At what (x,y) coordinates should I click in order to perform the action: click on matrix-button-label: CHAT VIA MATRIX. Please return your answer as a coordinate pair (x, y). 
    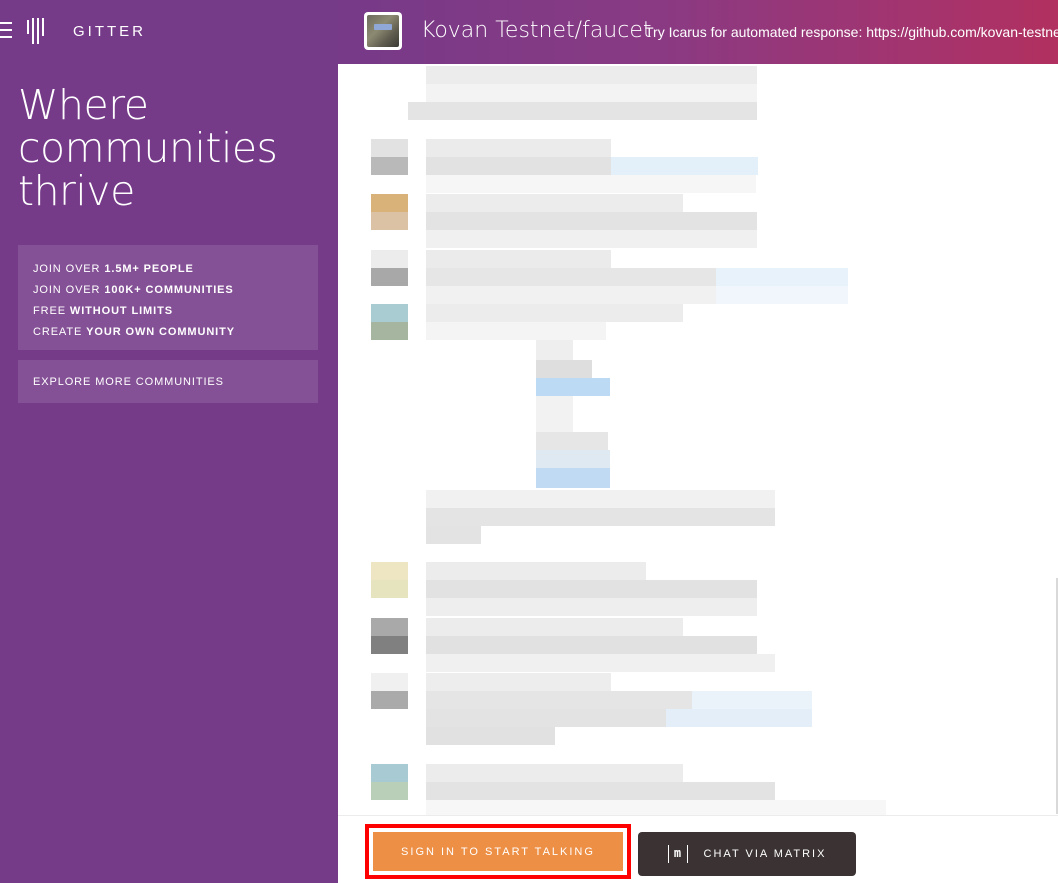
    Looking at the image, I should click on (765, 854).